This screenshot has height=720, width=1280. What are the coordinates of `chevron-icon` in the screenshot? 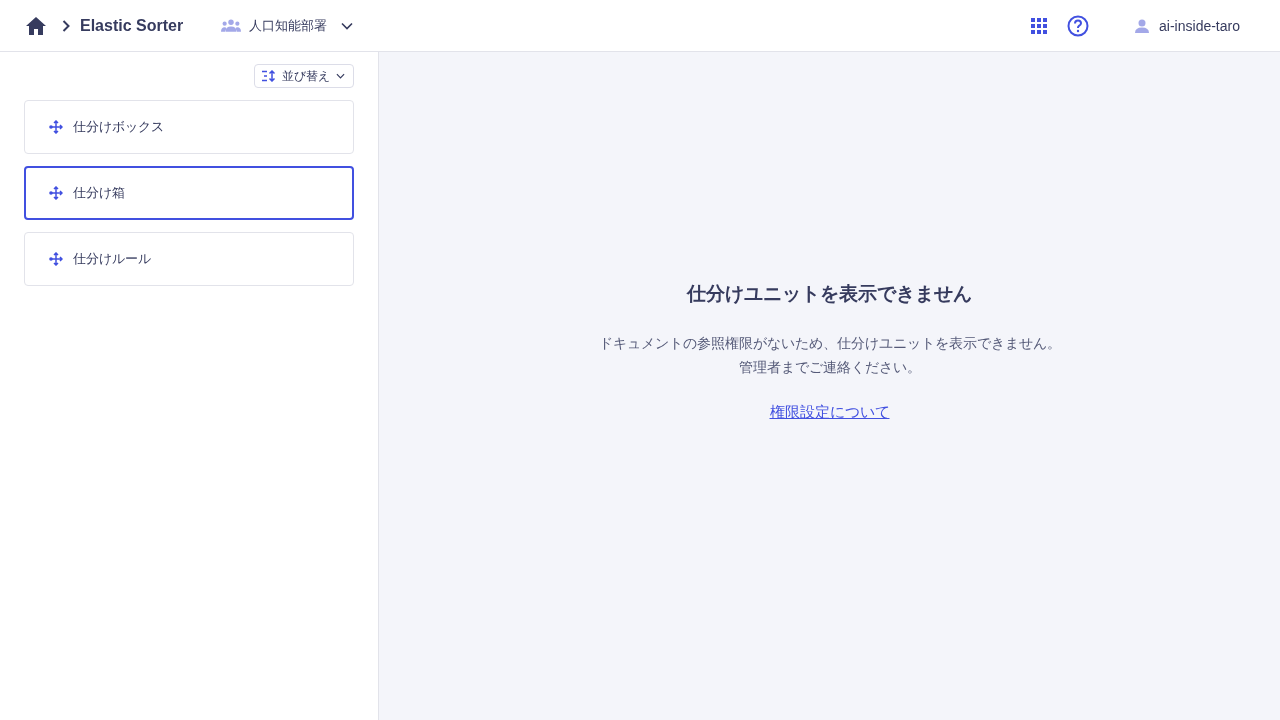 It's located at (66, 25).